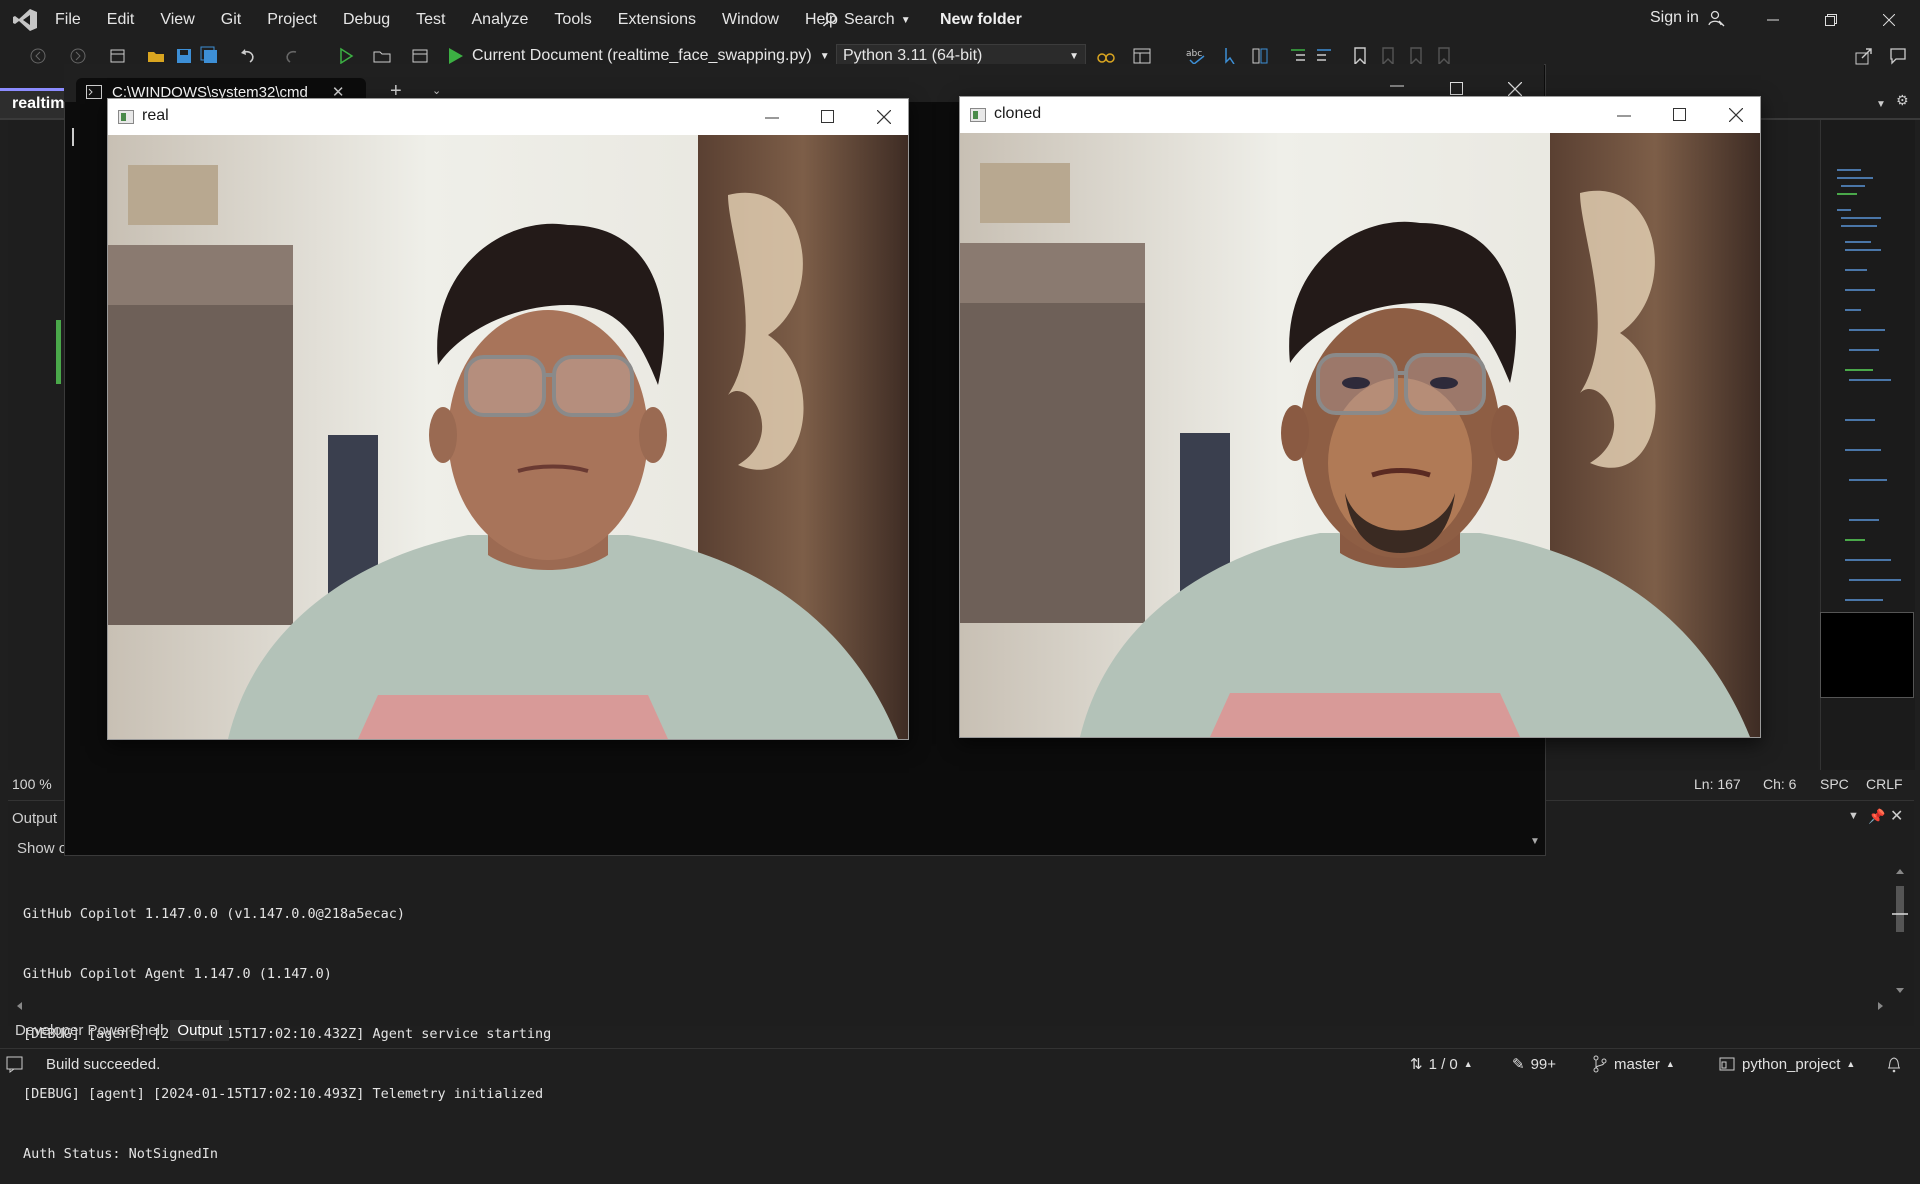 The width and height of the screenshot is (1920, 1184). Describe the element at coordinates (177, 20) in the screenshot. I see `menu-view: View` at that location.